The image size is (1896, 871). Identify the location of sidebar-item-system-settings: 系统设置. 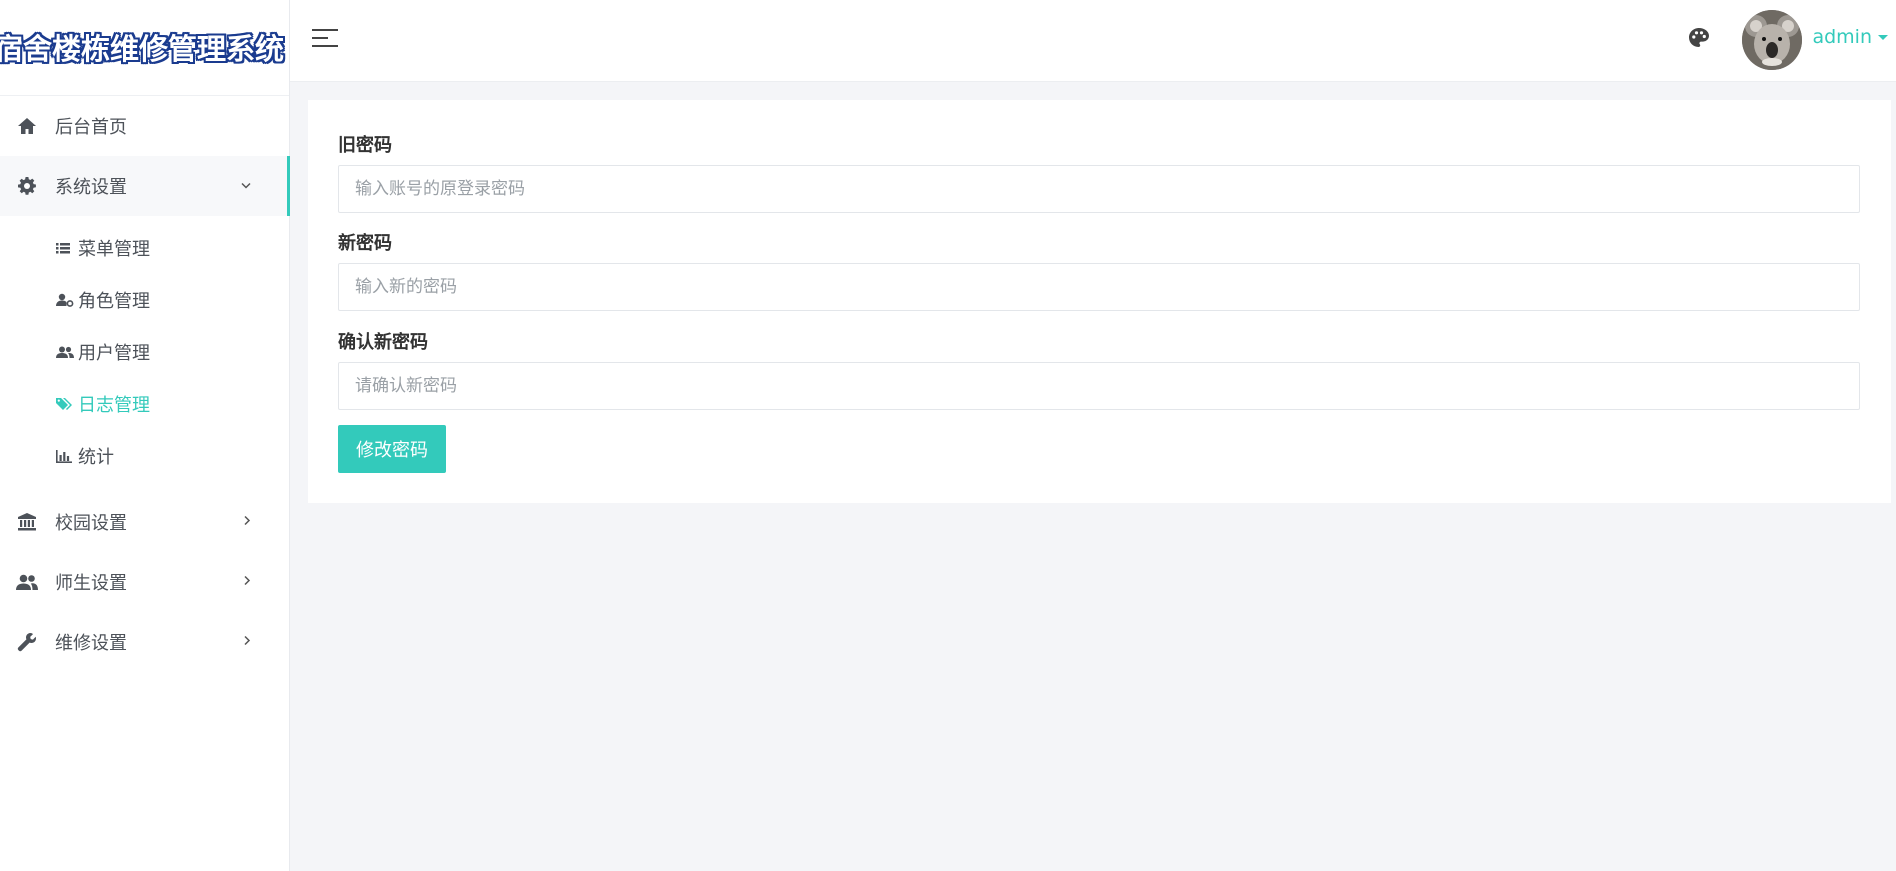
(145, 186).